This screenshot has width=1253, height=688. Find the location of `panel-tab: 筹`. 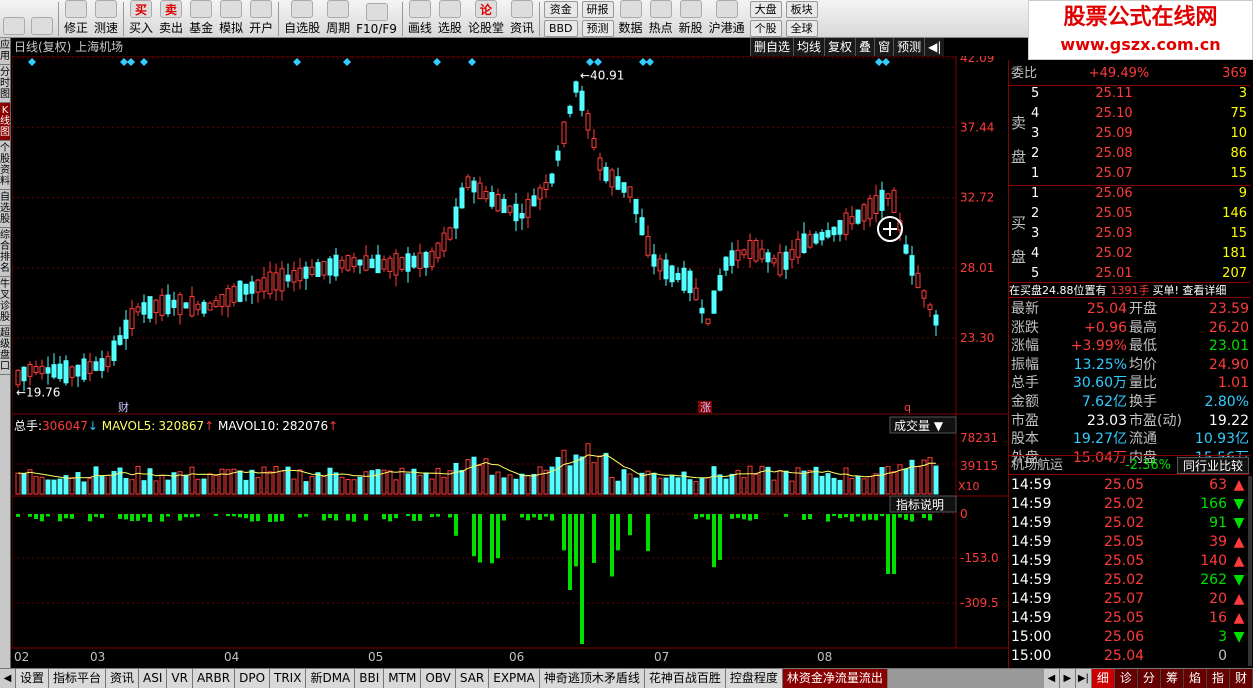

panel-tab: 筹 is located at coordinates (1172, 678).